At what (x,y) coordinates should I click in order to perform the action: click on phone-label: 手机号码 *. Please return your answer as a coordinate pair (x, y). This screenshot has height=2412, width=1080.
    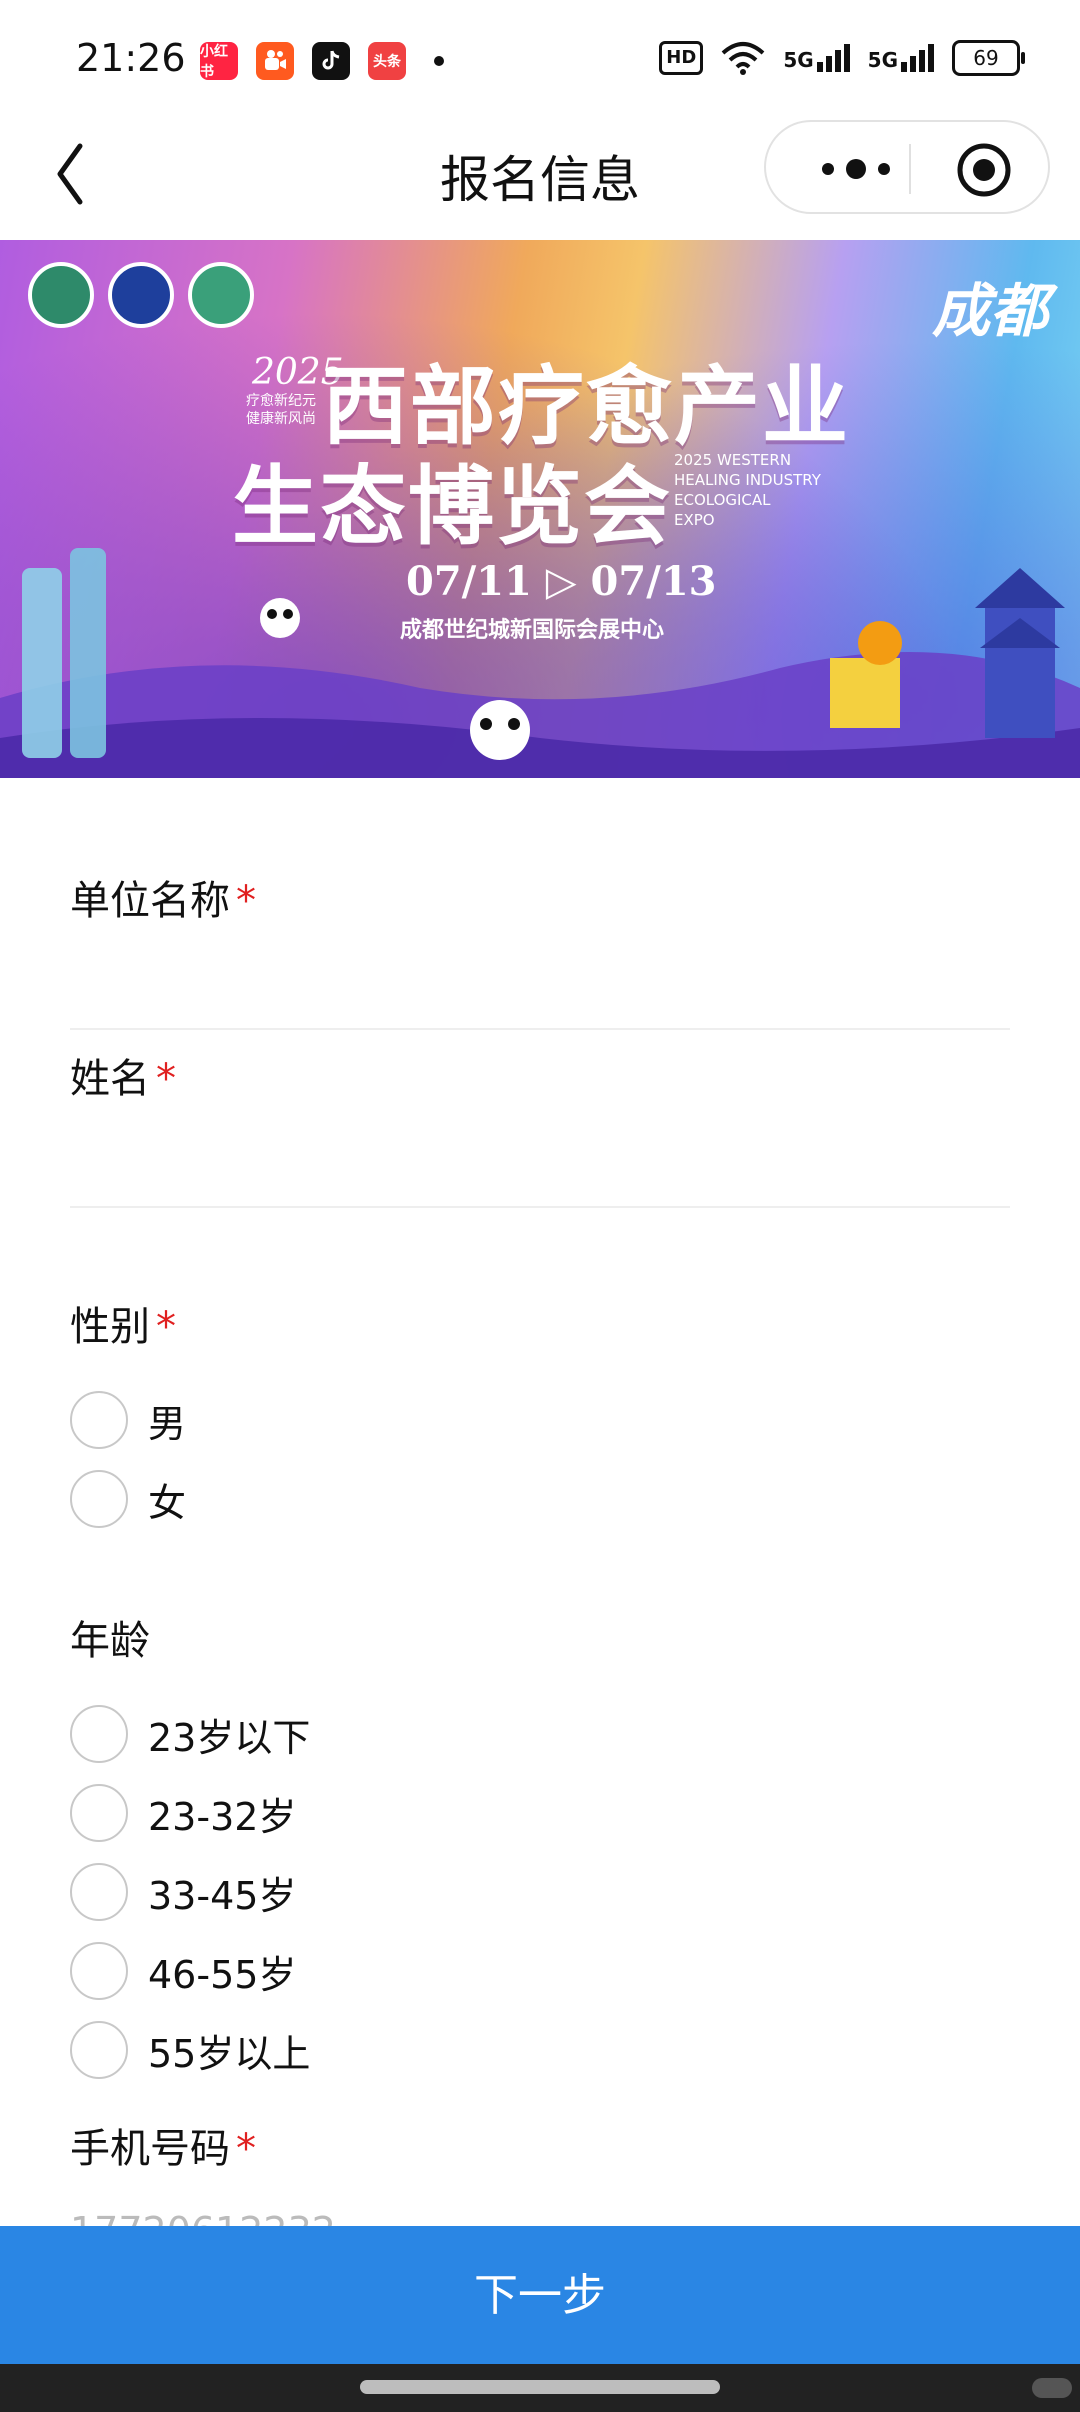
    Looking at the image, I should click on (163, 2149).